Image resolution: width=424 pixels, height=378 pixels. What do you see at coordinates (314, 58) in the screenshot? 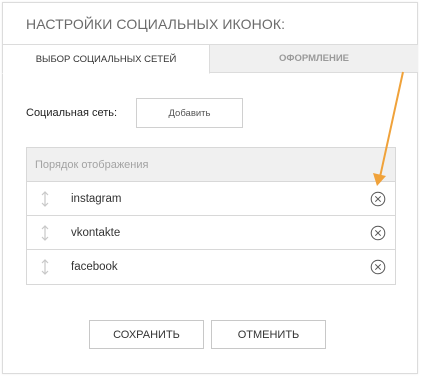
I see `tab-appearance: ОФОРМЛЕНИЕ` at bounding box center [314, 58].